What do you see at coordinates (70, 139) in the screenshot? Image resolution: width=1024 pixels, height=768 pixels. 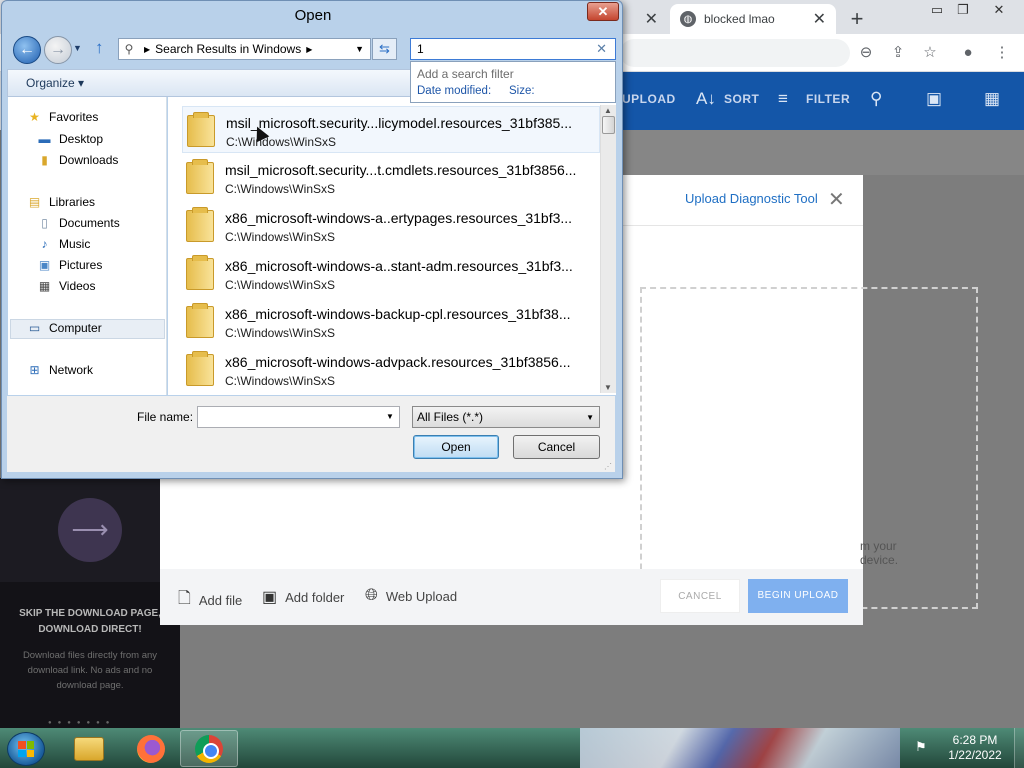 I see `nav-item-desktop: ▬ Desktop` at bounding box center [70, 139].